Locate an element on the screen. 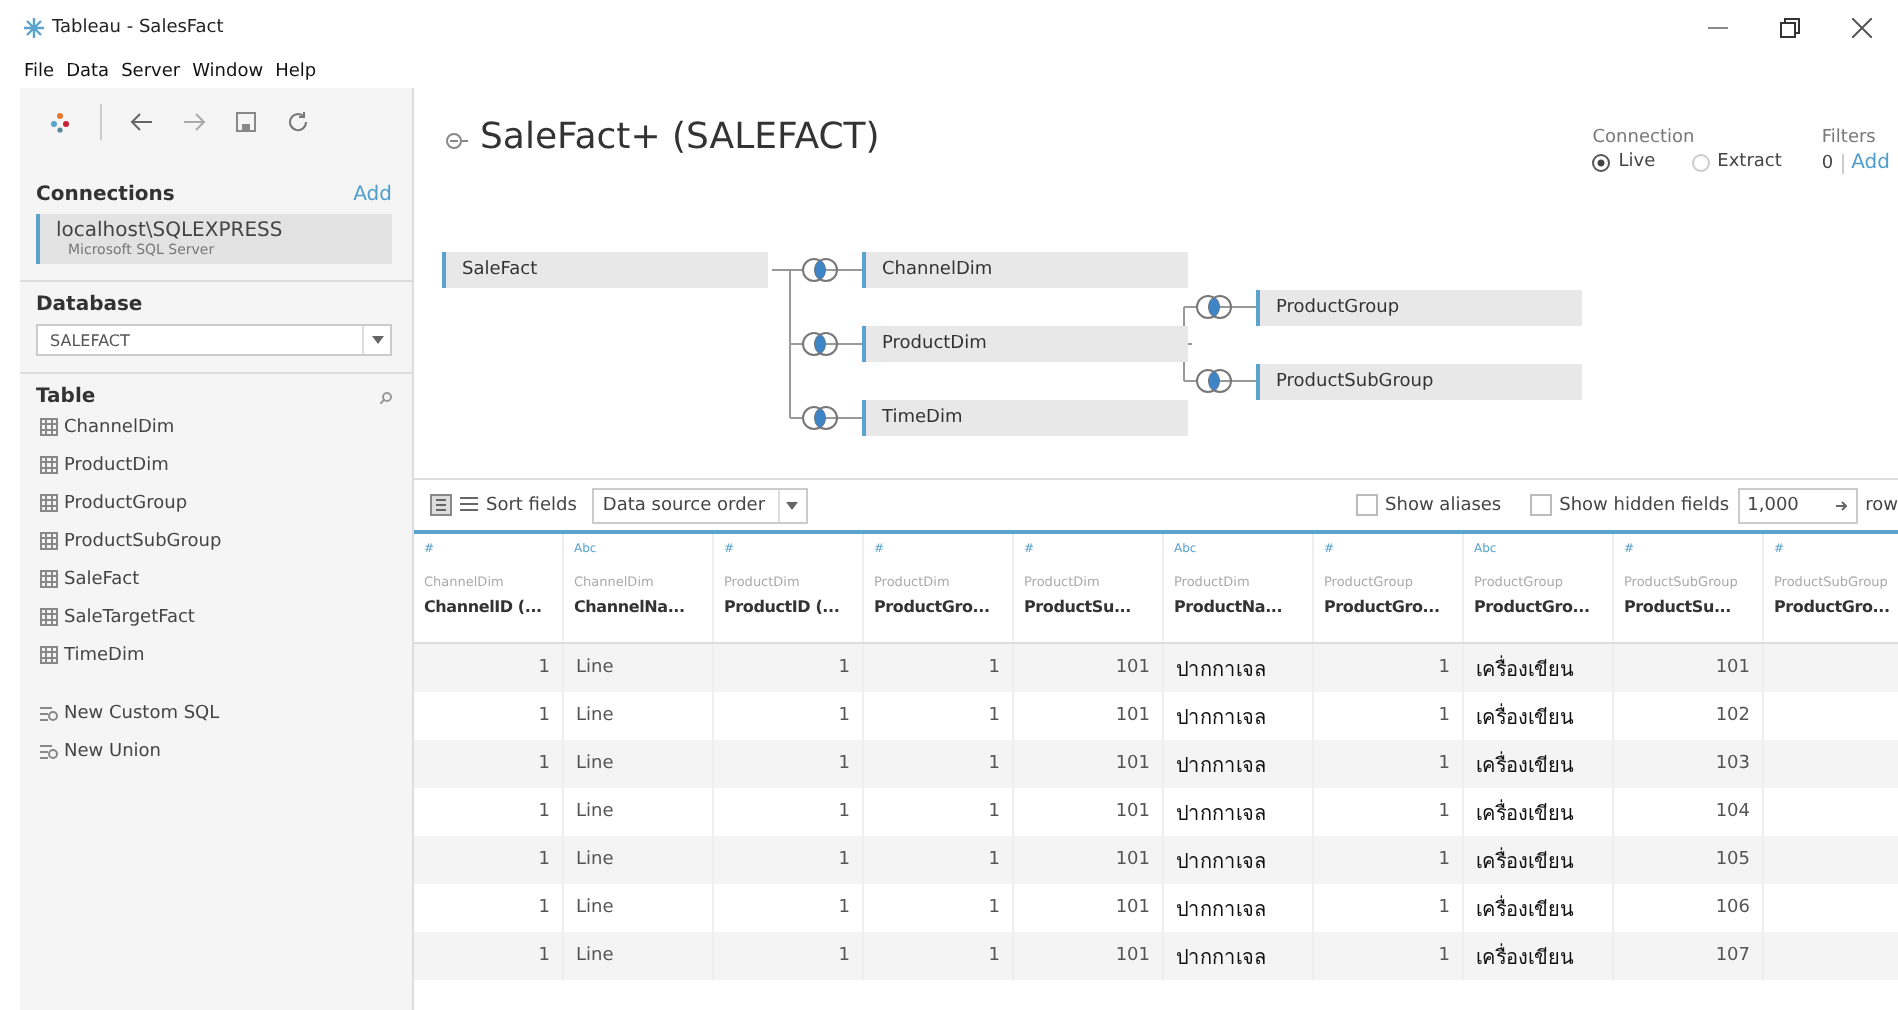 The image size is (1898, 1010). arrow-icon is located at coordinates (1841, 505).